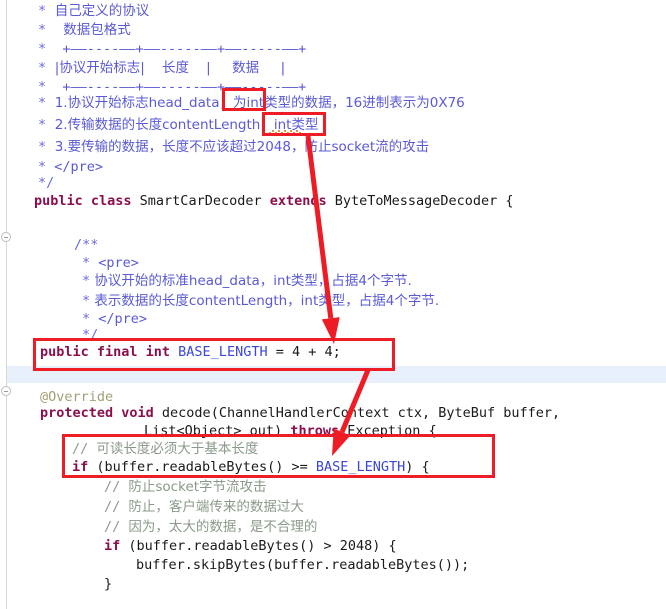 The width and height of the screenshot is (666, 609). I want to click on code-line: * 表示数据的长度contentLength，int类型，占据4个字节., so click(260, 301).